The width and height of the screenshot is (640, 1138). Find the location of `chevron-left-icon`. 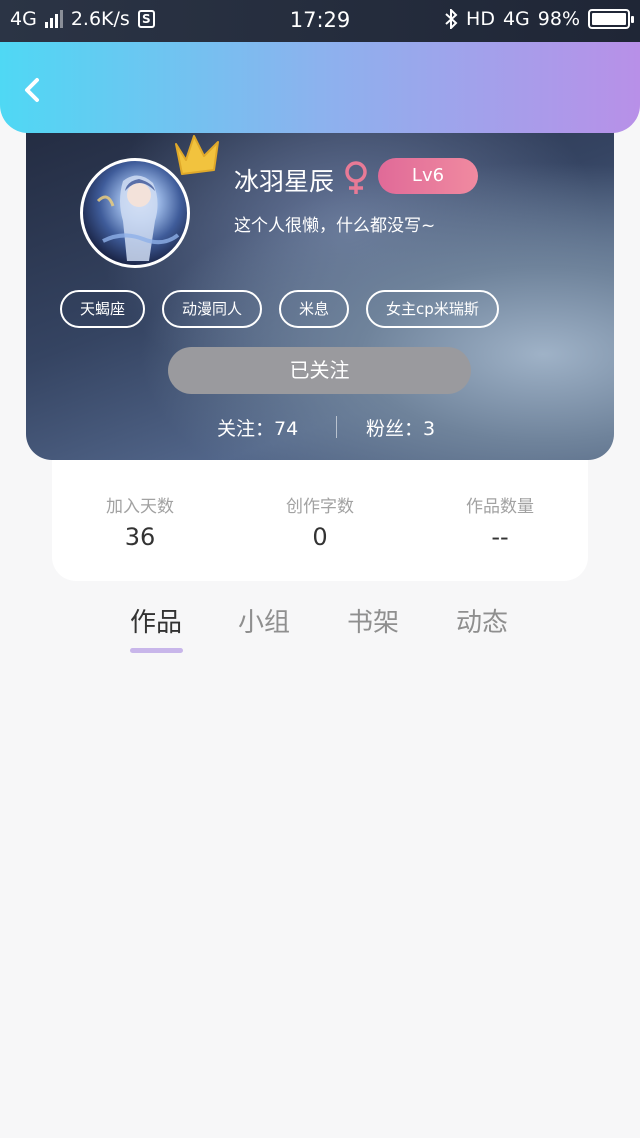

chevron-left-icon is located at coordinates (32, 90).